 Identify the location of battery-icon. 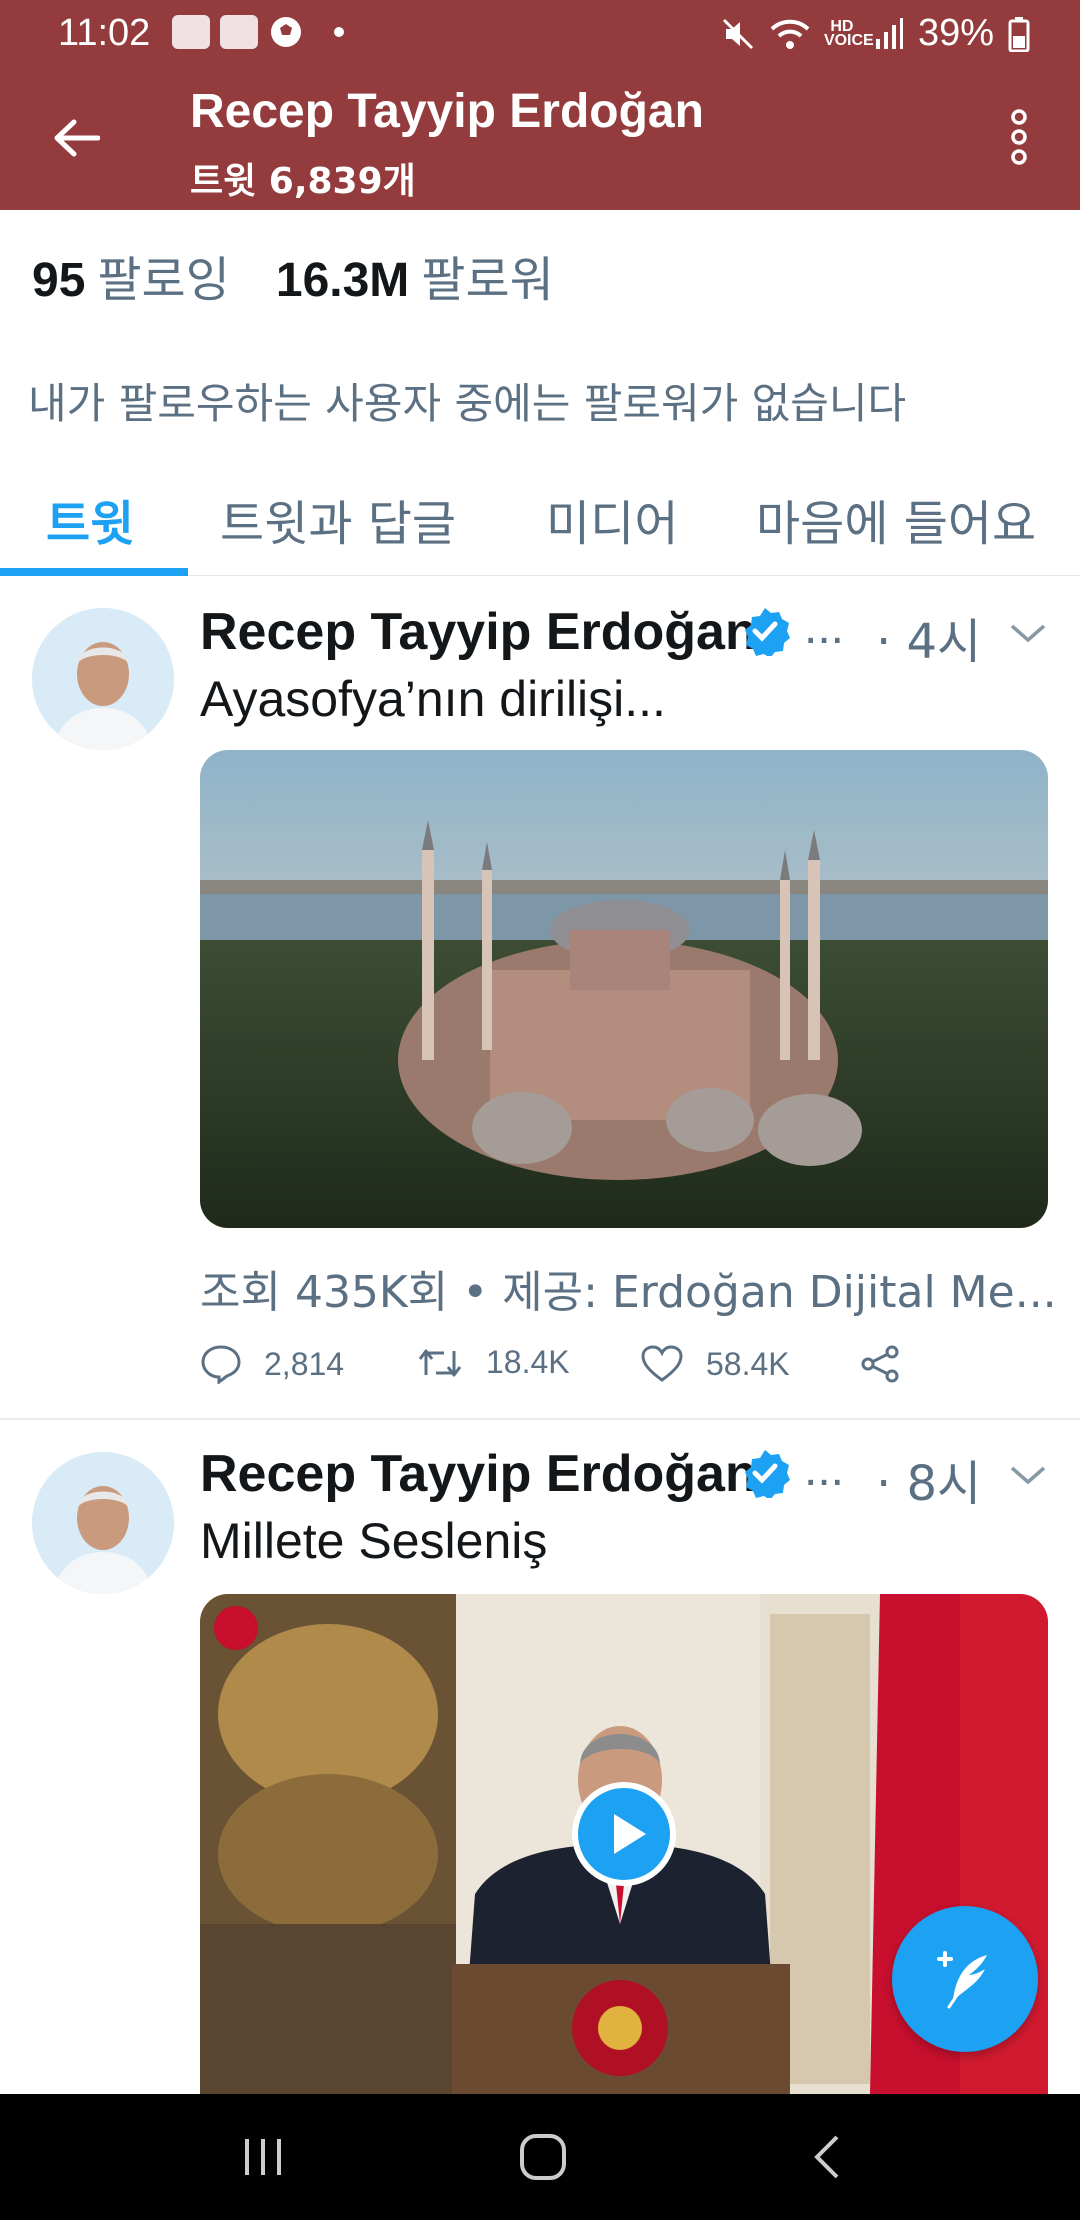
(1019, 34).